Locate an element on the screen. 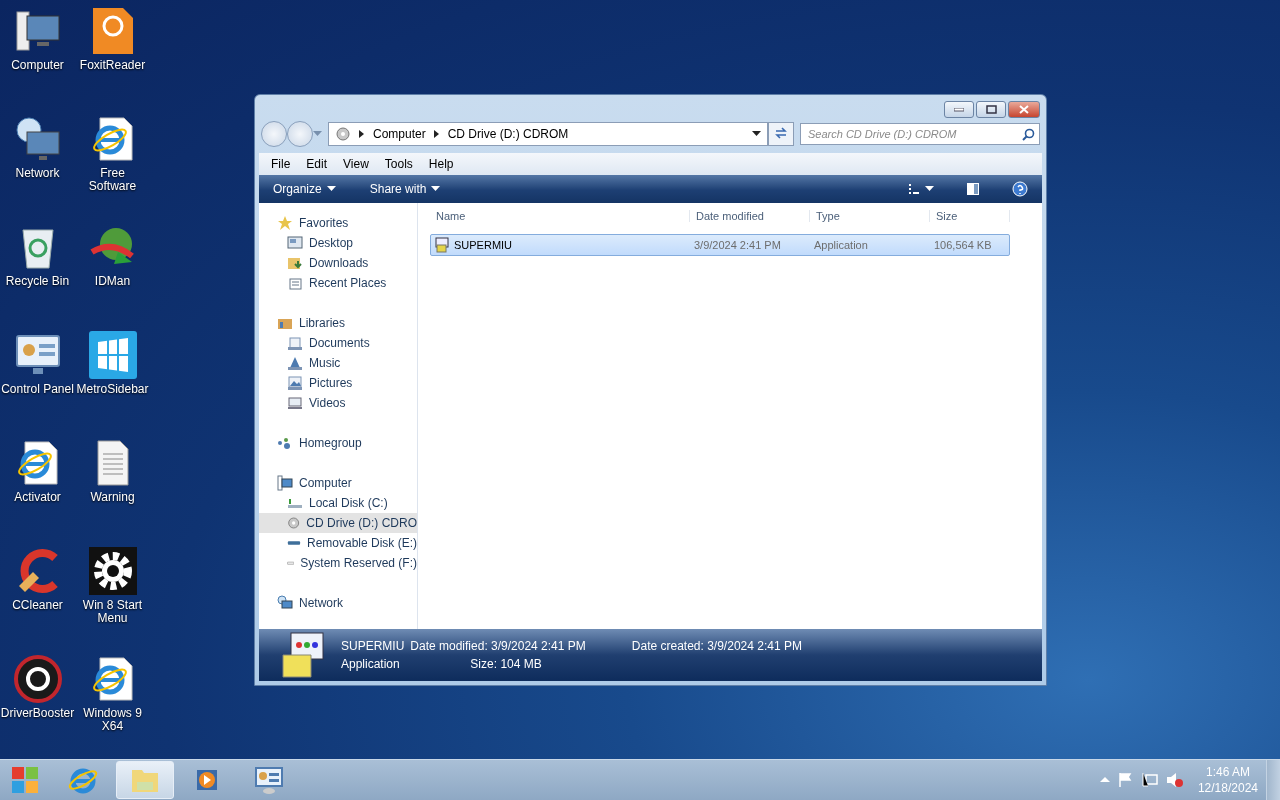 Image resolution: width=1280 pixels, height=800 pixels. details-text: Date created: 3/9/2024 2:41 PM is located at coordinates (716, 646).